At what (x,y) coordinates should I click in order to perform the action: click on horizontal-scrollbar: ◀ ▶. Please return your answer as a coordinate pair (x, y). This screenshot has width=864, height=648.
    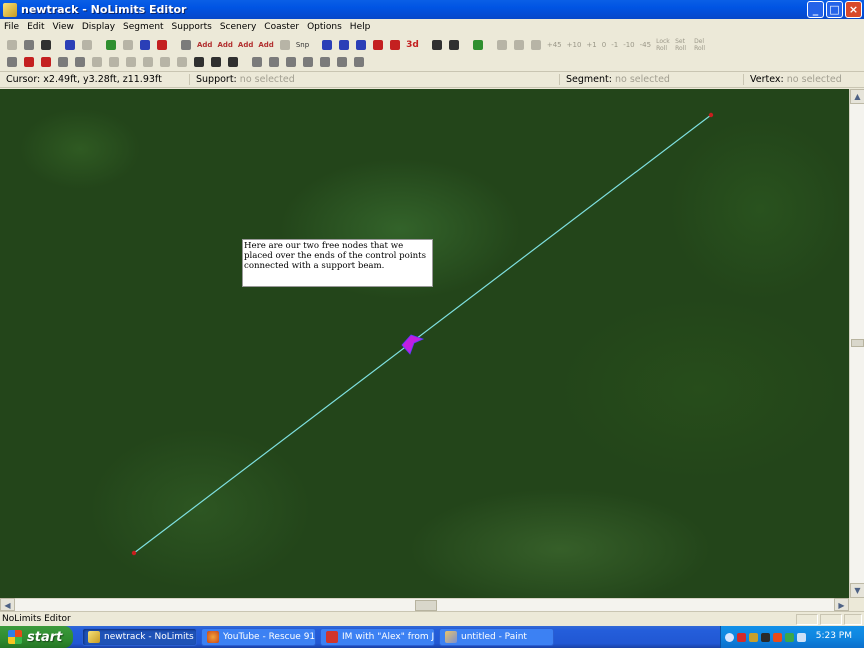
    Looking at the image, I should click on (424, 604).